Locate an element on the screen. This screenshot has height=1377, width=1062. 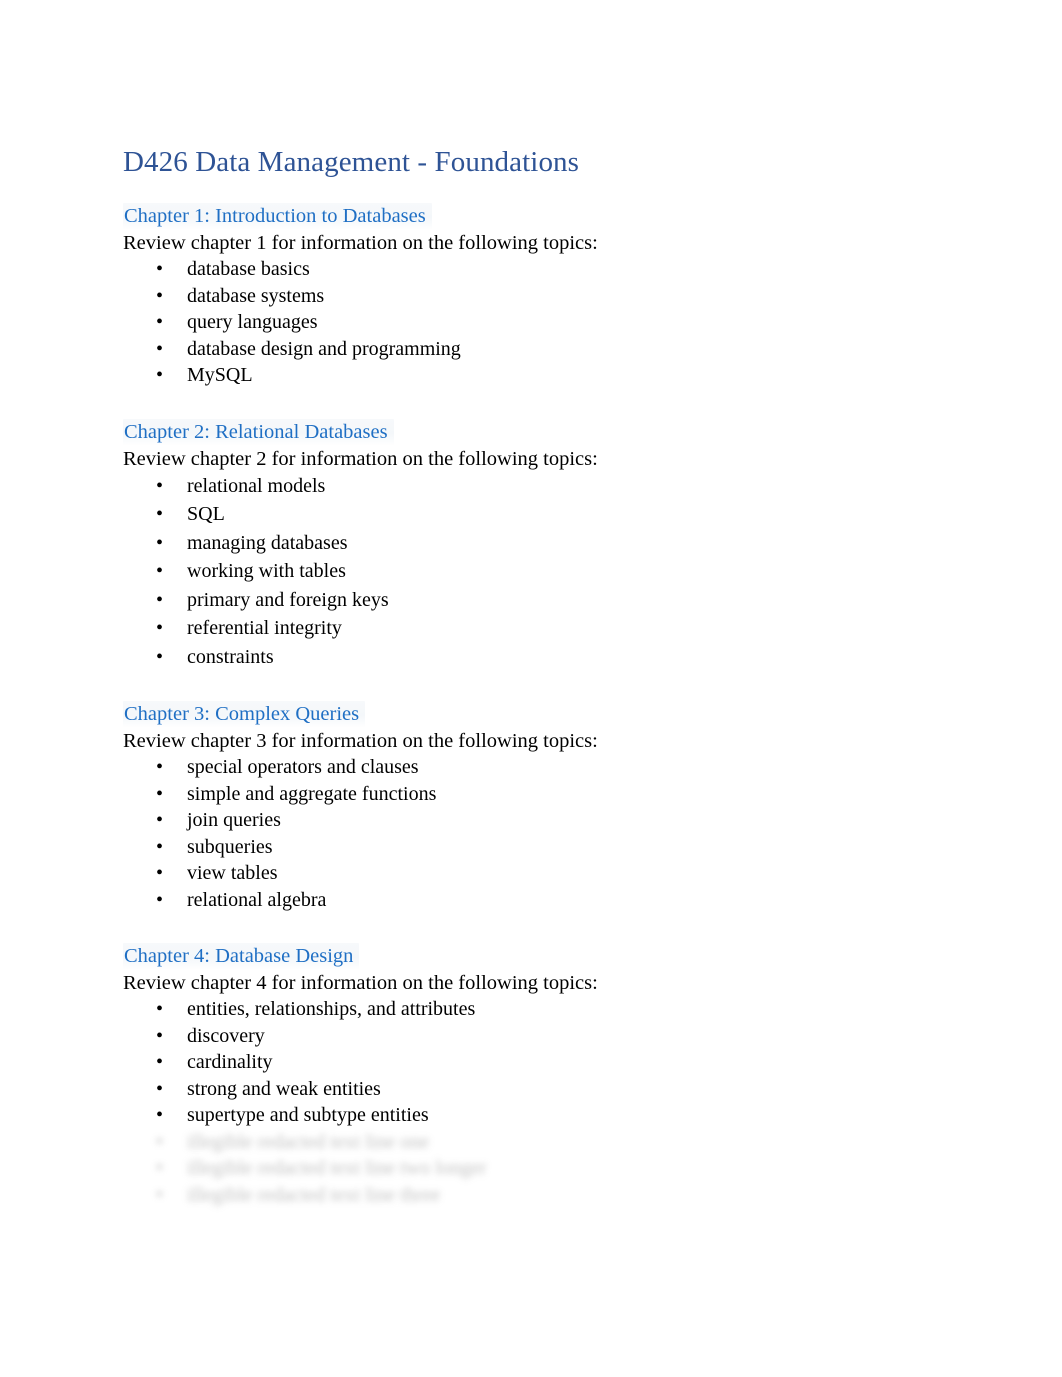
chapter-heading-row: Chapter 1: Introduction to Databases is located at coordinates (533, 216).